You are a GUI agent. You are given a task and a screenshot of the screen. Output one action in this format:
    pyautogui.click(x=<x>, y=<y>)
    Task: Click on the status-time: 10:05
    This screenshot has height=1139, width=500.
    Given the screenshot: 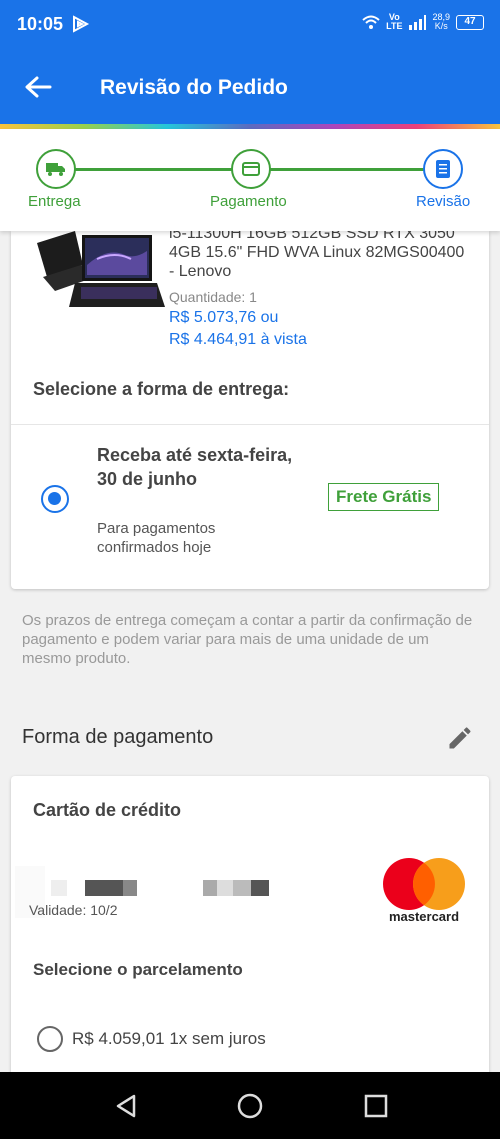 What is the action you would take?
    pyautogui.click(x=40, y=24)
    